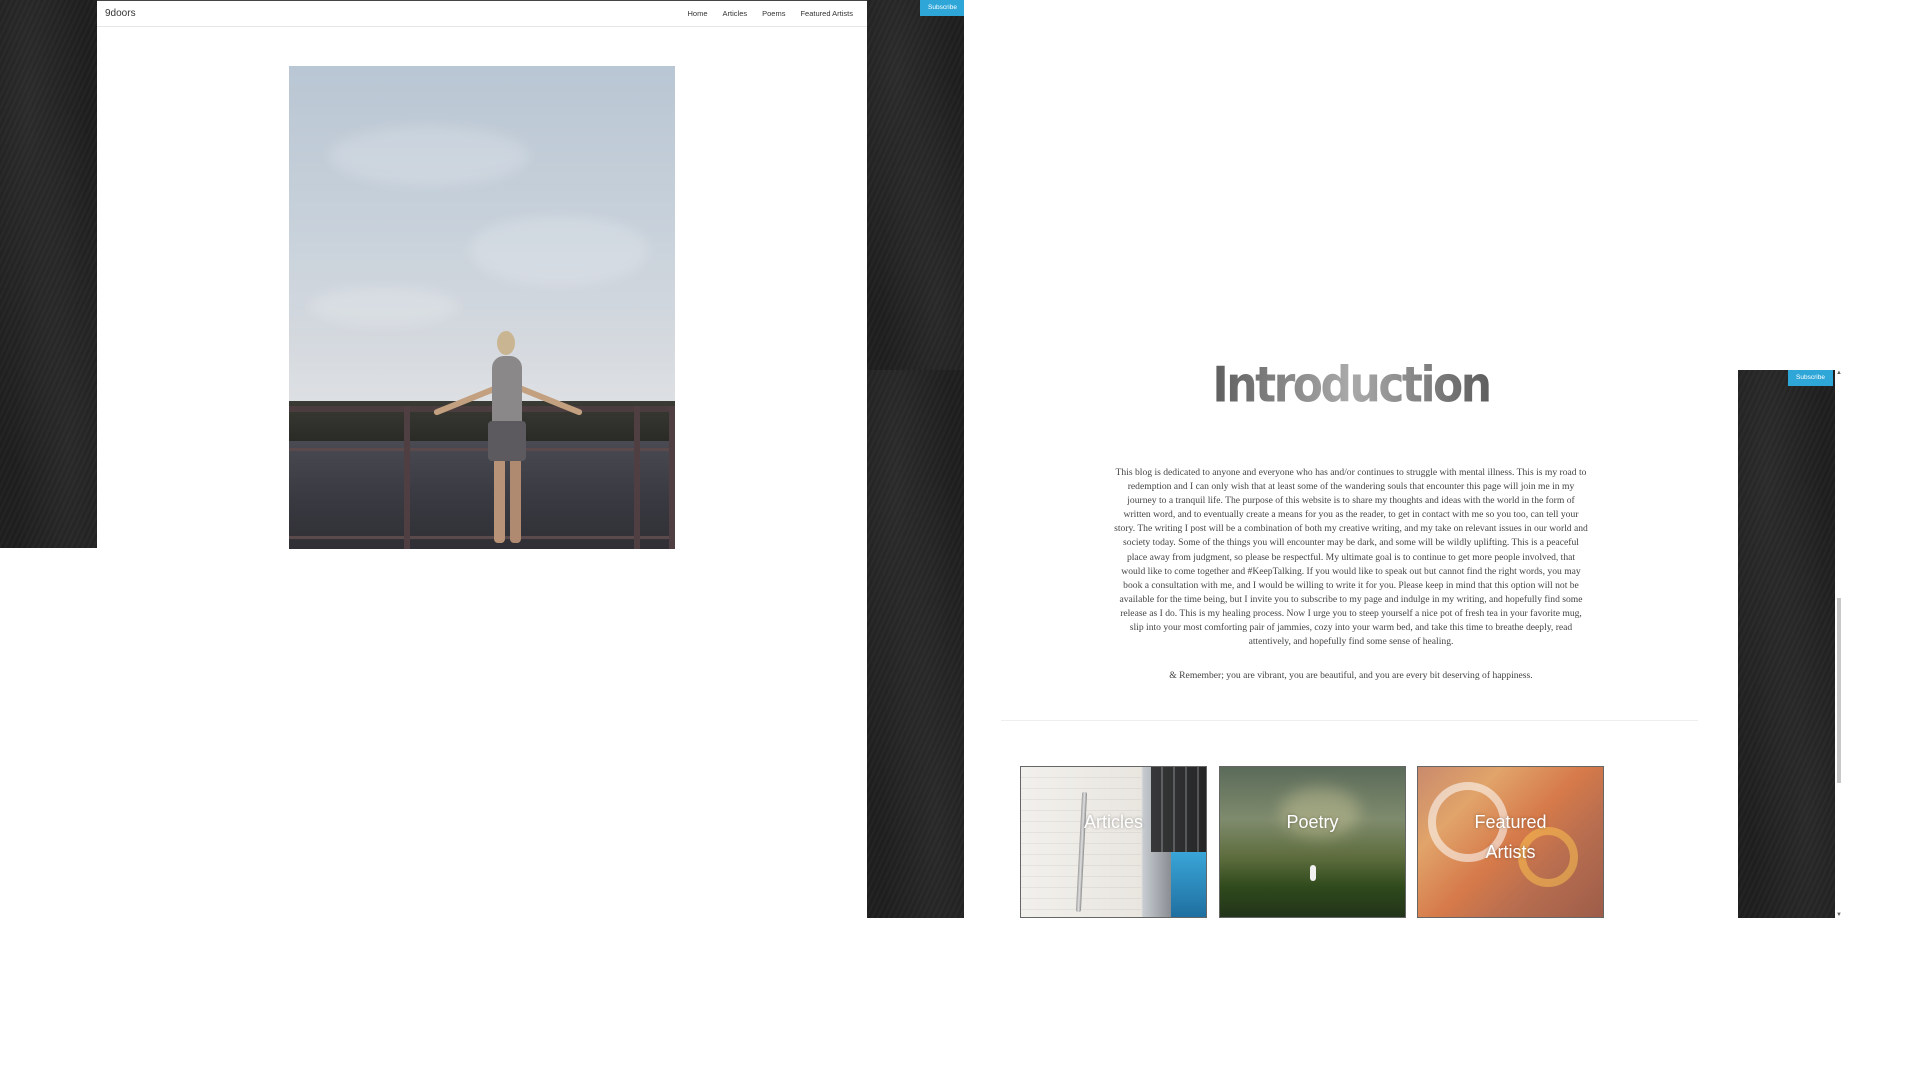 This screenshot has height=1080, width=1920. I want to click on nav-link-articles: Articles, so click(735, 13).